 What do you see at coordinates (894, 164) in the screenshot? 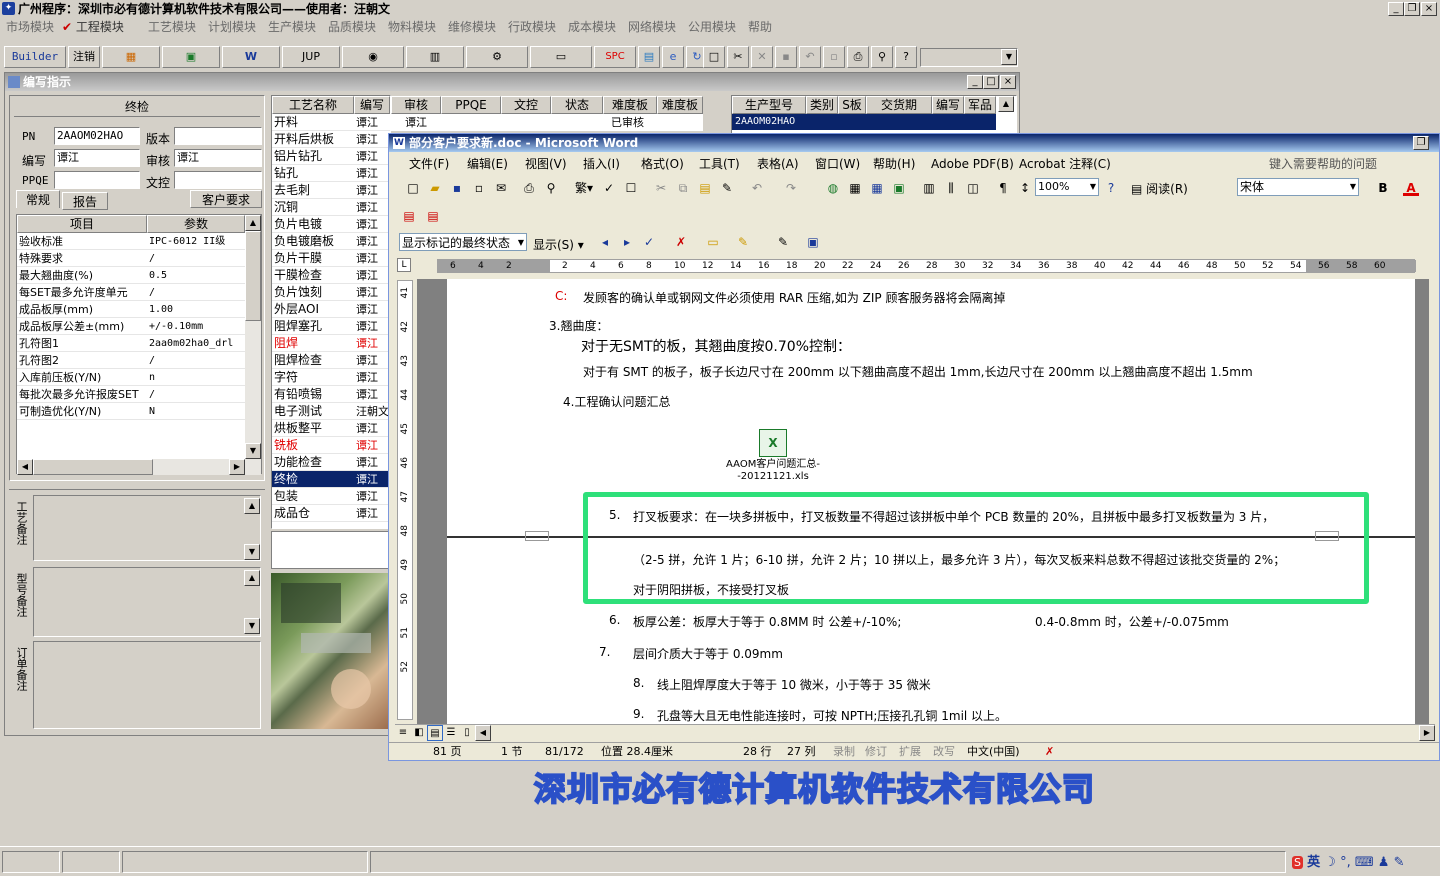
I see `word-menu-help: 帮助(H)` at bounding box center [894, 164].